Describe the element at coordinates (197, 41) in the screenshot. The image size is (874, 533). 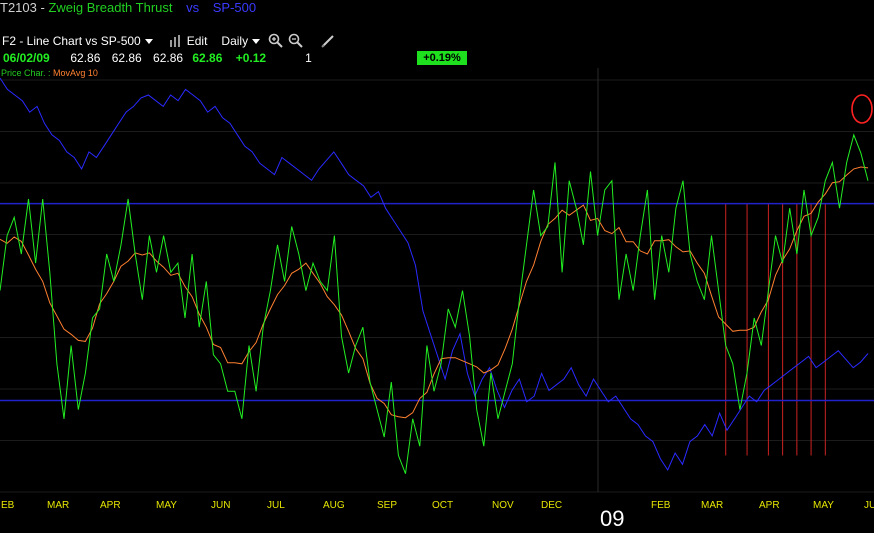
I see `edit-label: Edit` at that location.